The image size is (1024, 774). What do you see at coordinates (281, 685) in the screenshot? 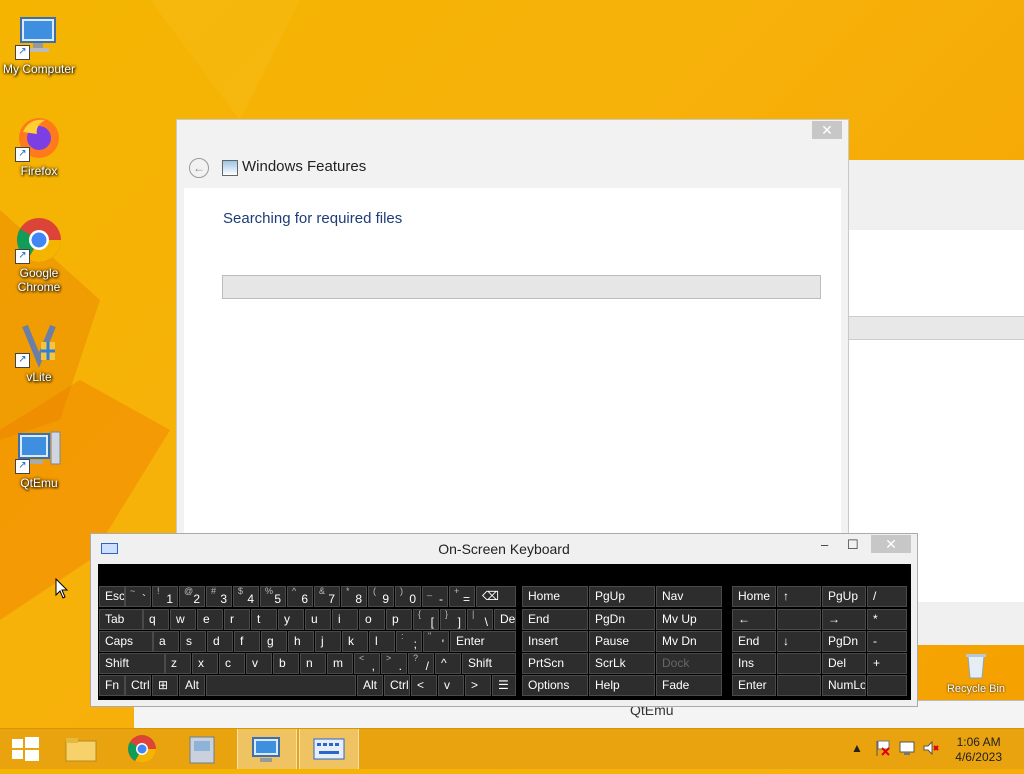
I see `key` at bounding box center [281, 685].